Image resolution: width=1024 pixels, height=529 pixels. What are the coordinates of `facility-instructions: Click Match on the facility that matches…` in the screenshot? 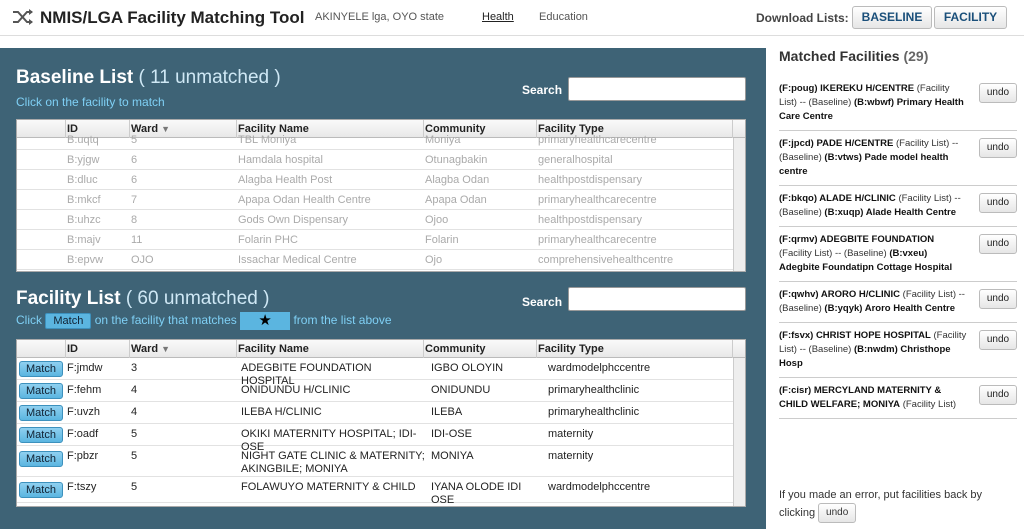 It's located at (204, 321).